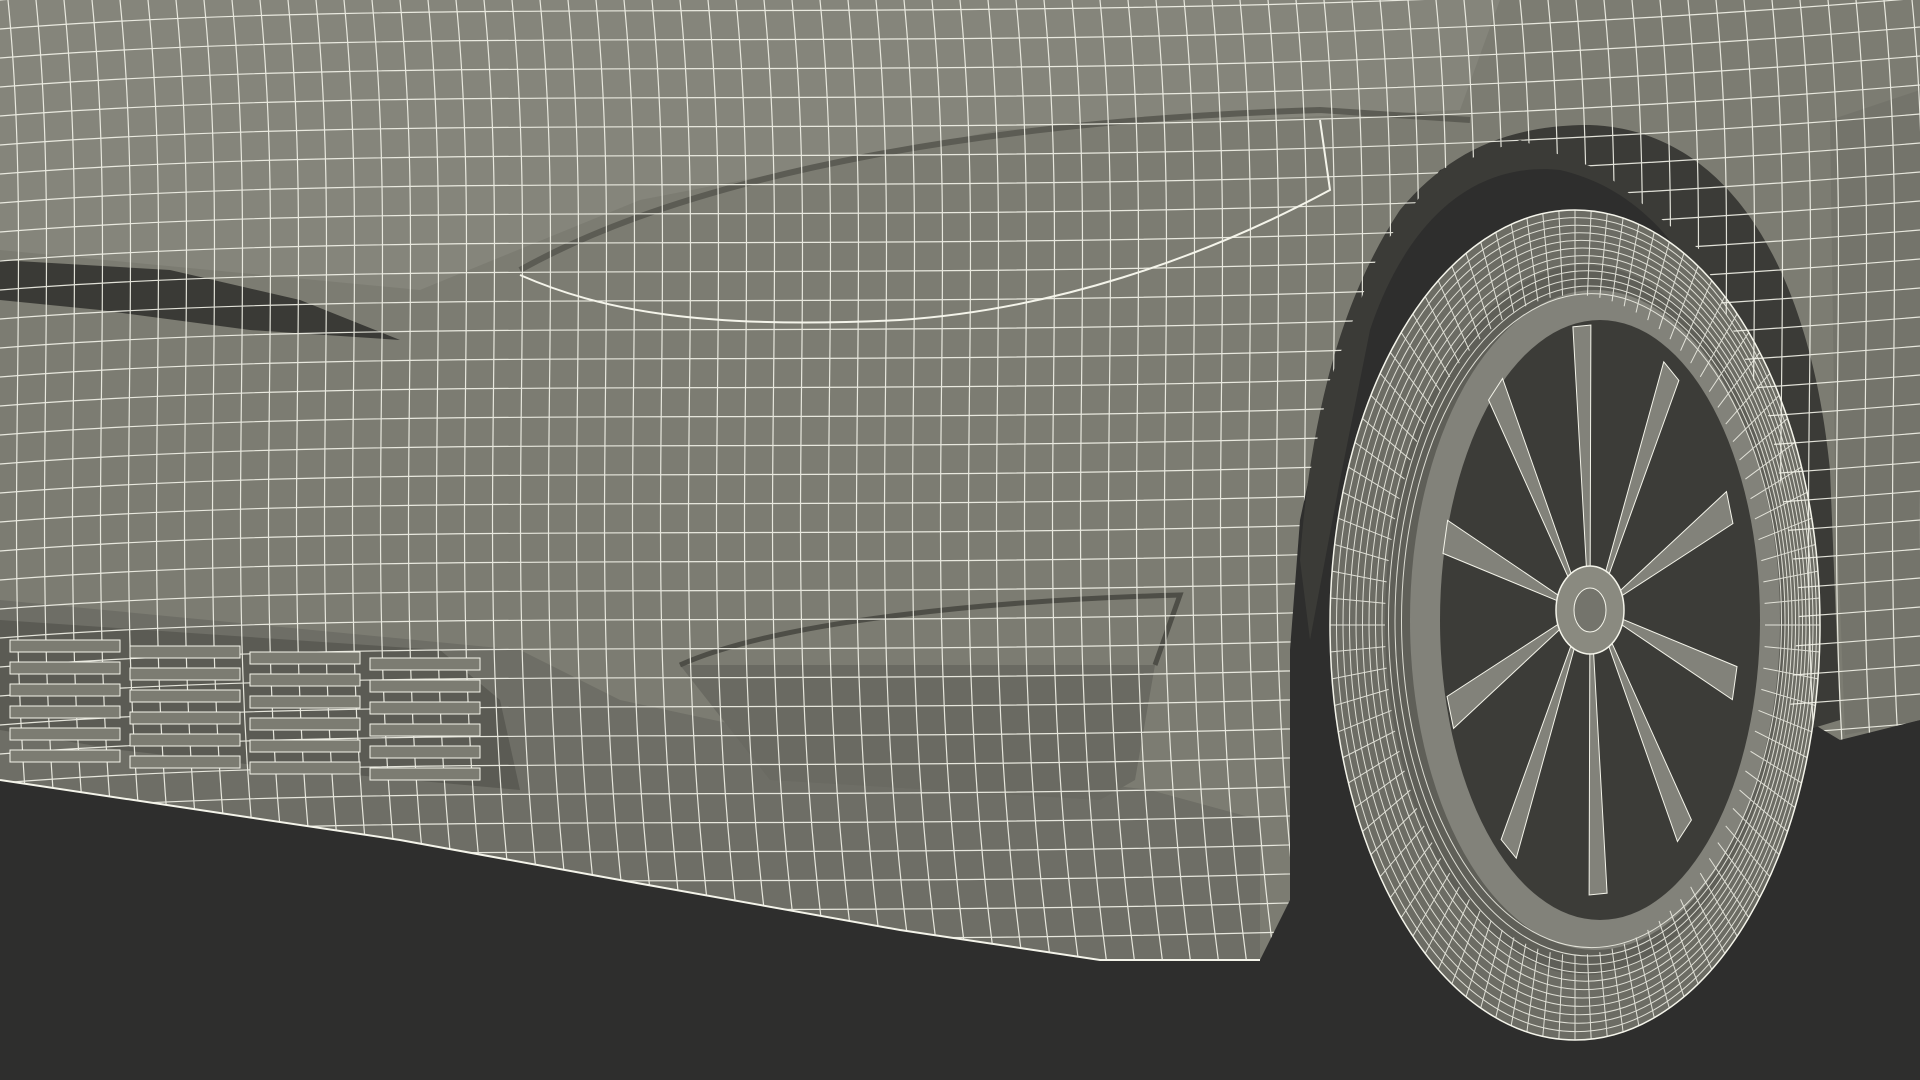 This screenshot has height=1080, width=1920. Describe the element at coordinates (1875, 412) in the screenshot. I see `rear-panel` at that location.